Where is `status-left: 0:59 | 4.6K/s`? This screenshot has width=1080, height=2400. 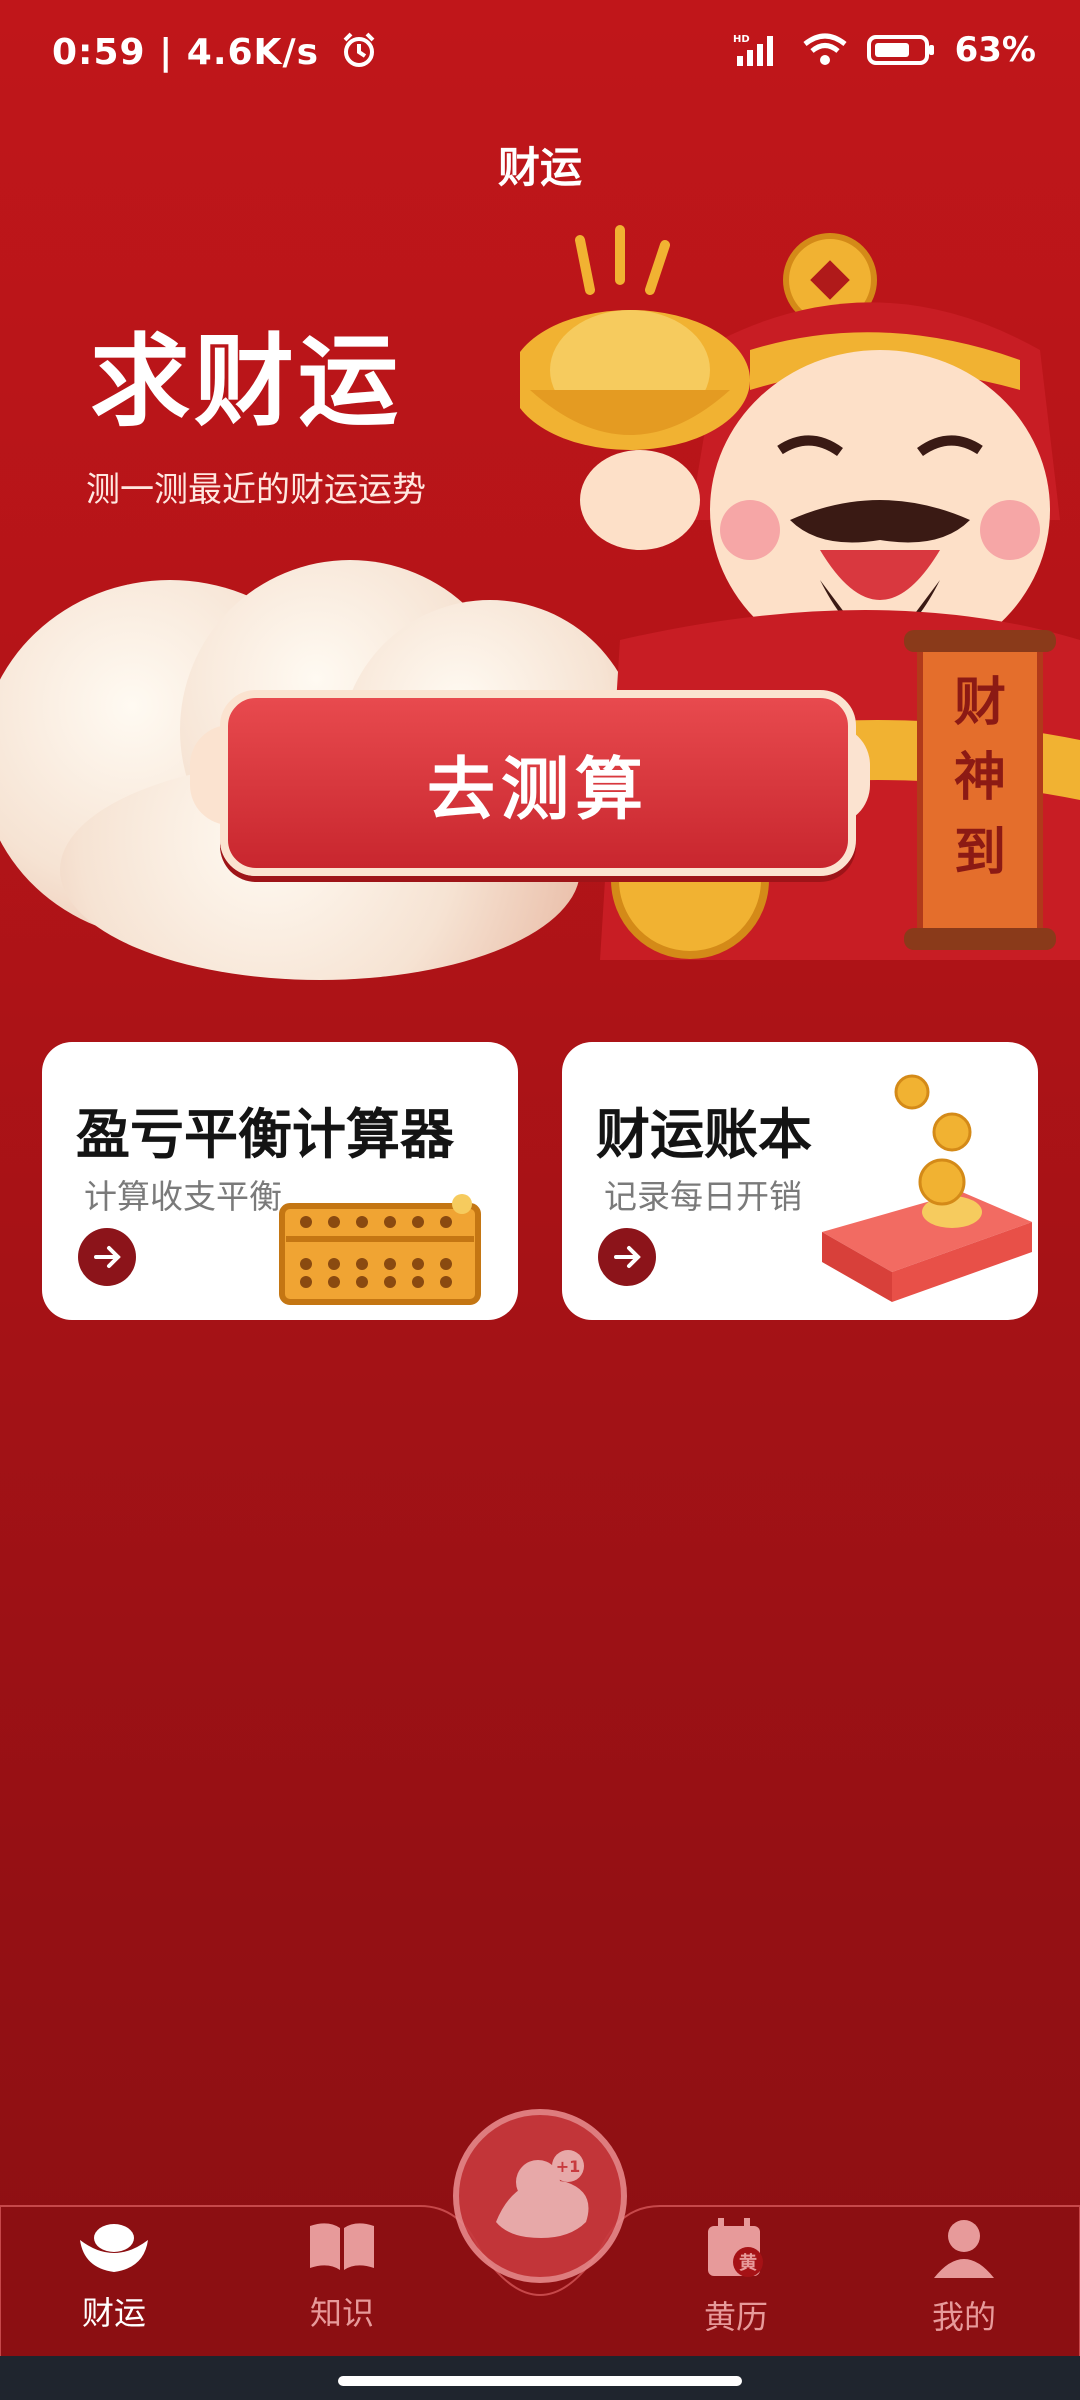 status-left: 0:59 | 4.6K/s is located at coordinates (215, 51).